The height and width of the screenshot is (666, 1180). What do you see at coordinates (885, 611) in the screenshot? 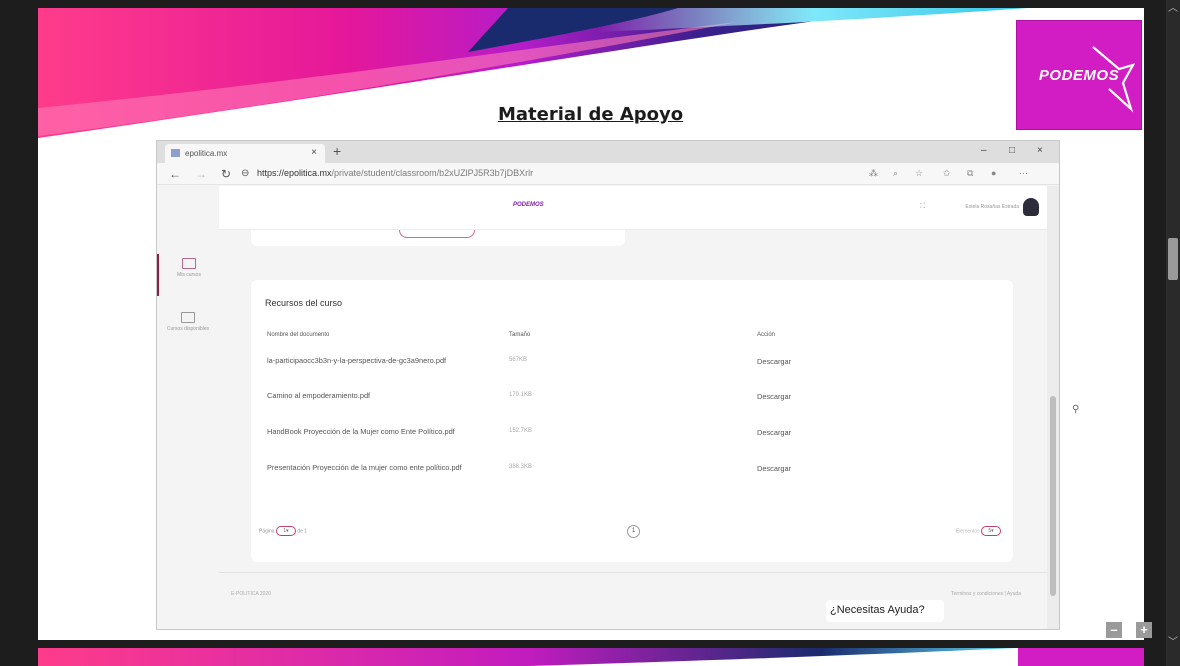
I see `help-button: ¿Necesitas Ayuda?` at bounding box center [885, 611].